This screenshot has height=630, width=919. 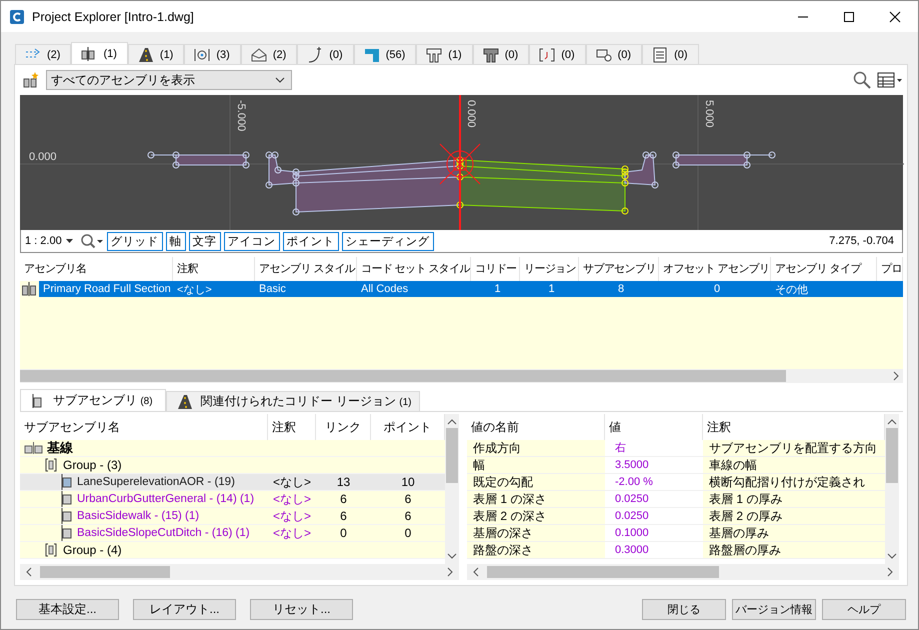 What do you see at coordinates (621, 289) in the screenshot?
I see `table-cell-text: 8` at bounding box center [621, 289].